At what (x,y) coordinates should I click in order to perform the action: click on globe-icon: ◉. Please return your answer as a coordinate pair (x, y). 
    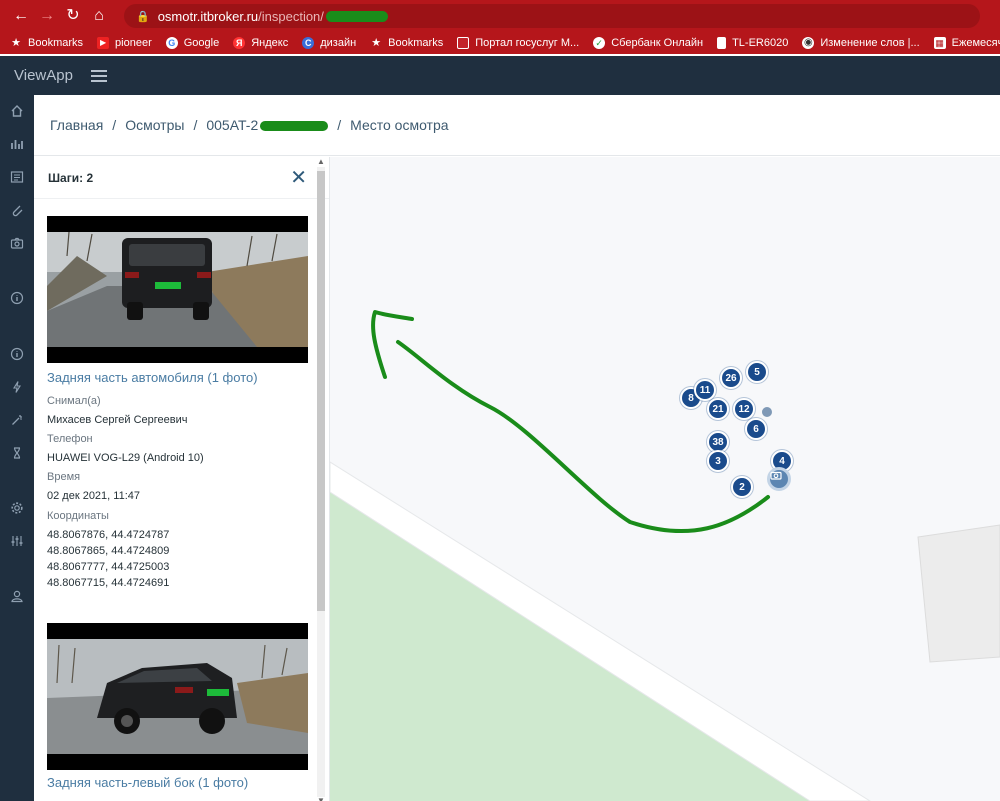
    Looking at the image, I should click on (808, 43).